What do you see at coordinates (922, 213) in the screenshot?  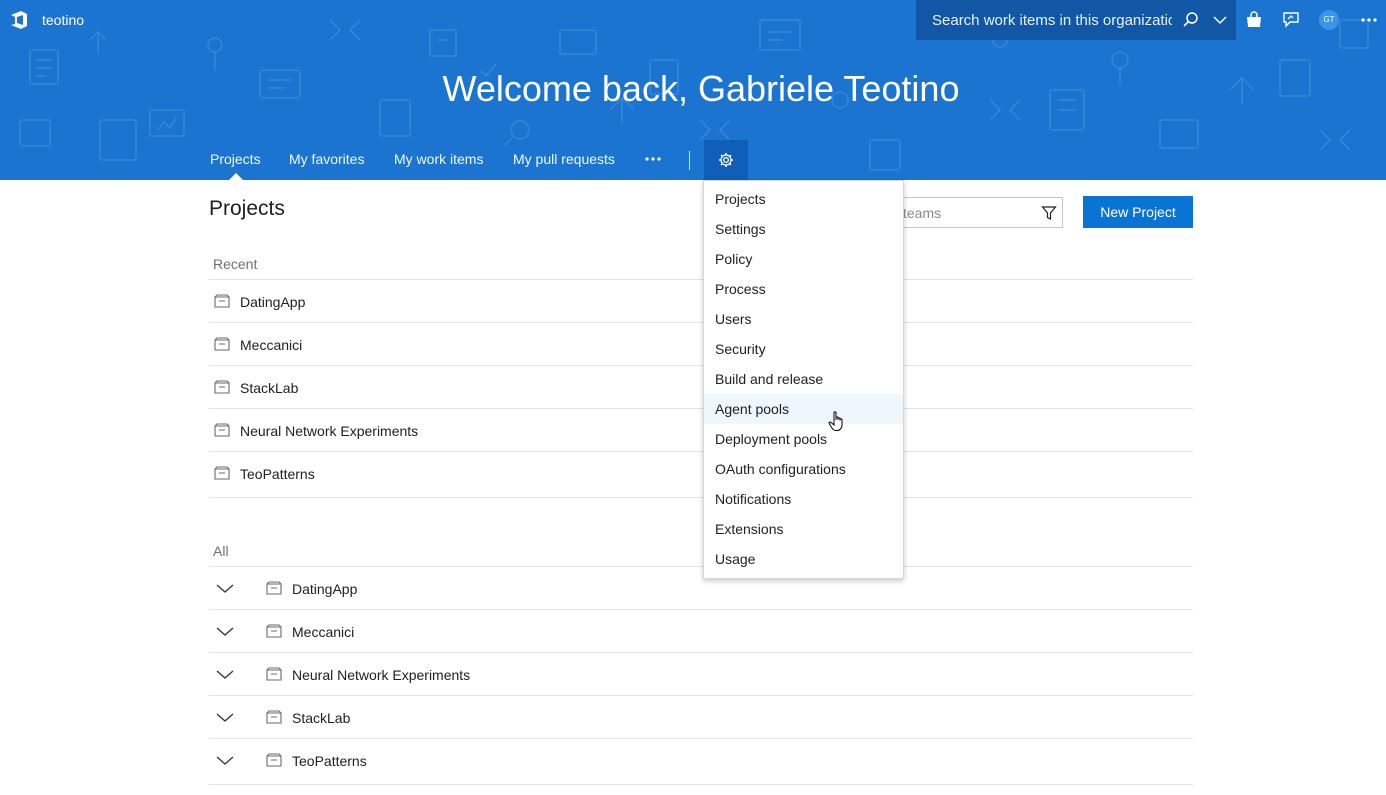 I see `filter-placeholder: teams` at bounding box center [922, 213].